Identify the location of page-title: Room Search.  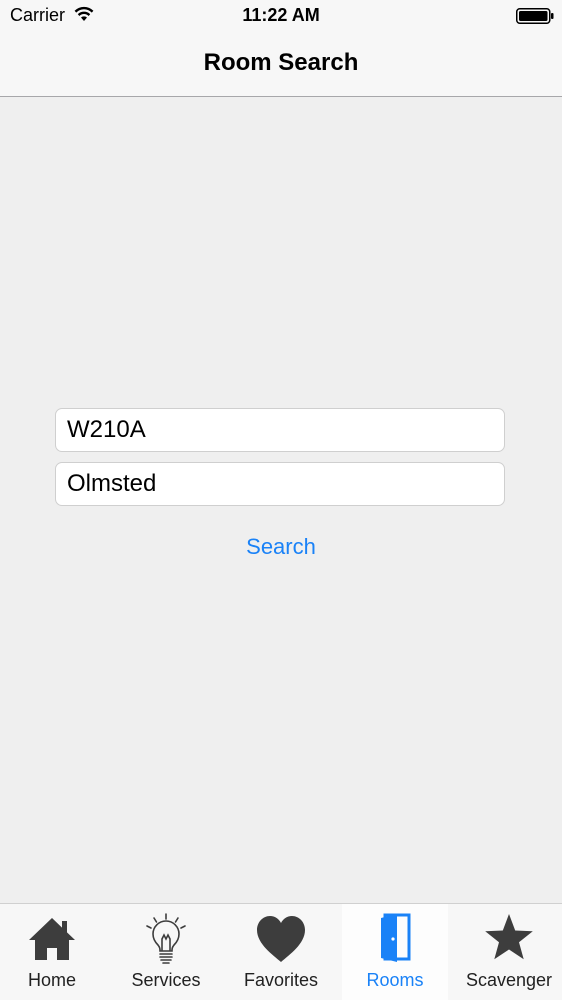
(281, 62).